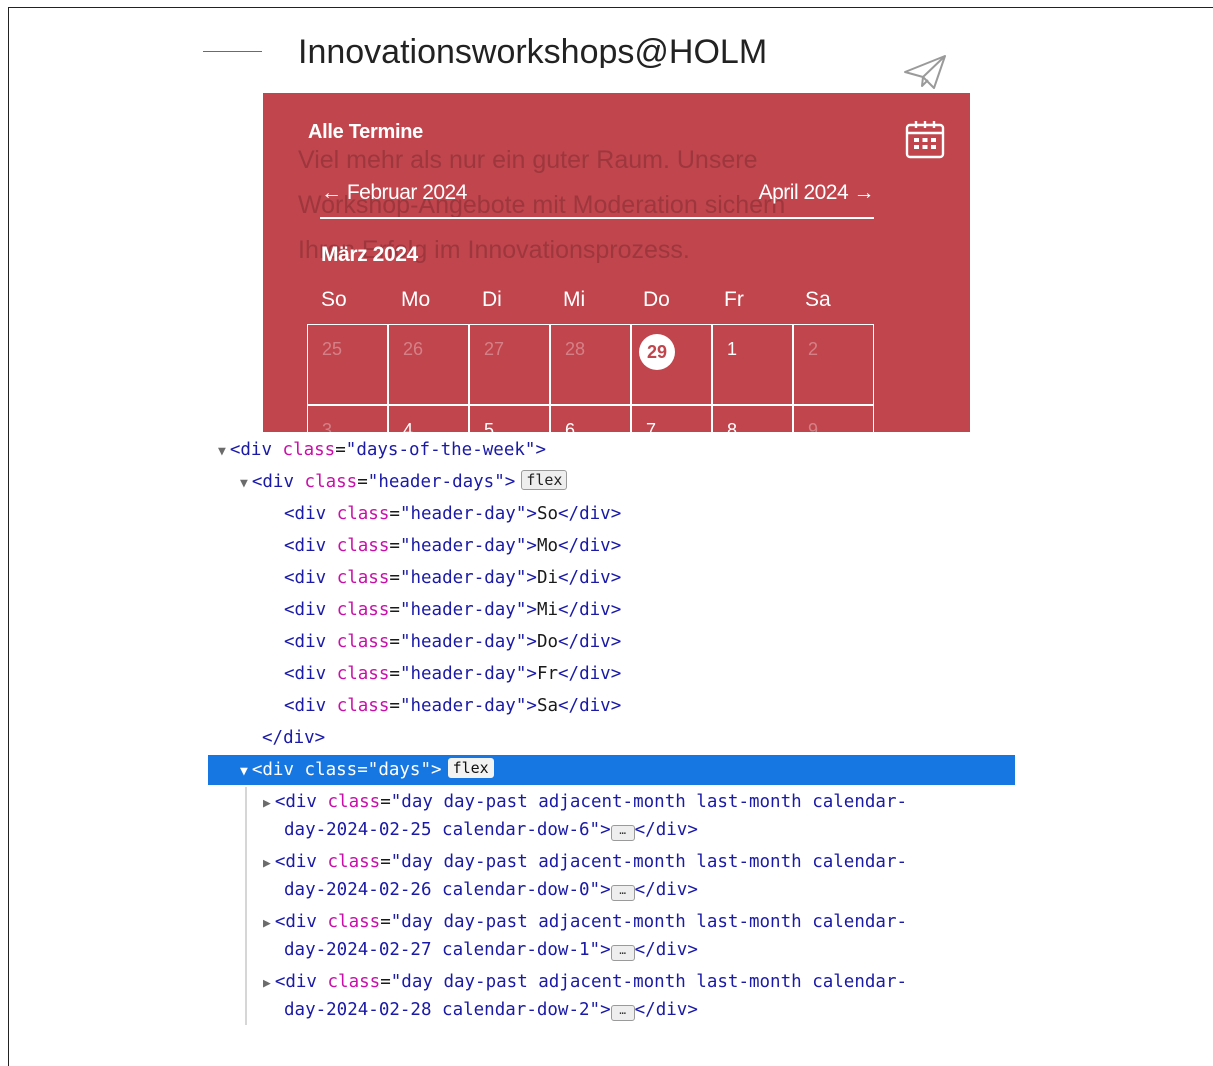 The height and width of the screenshot is (1066, 1213). I want to click on today-badge: 29, so click(657, 352).